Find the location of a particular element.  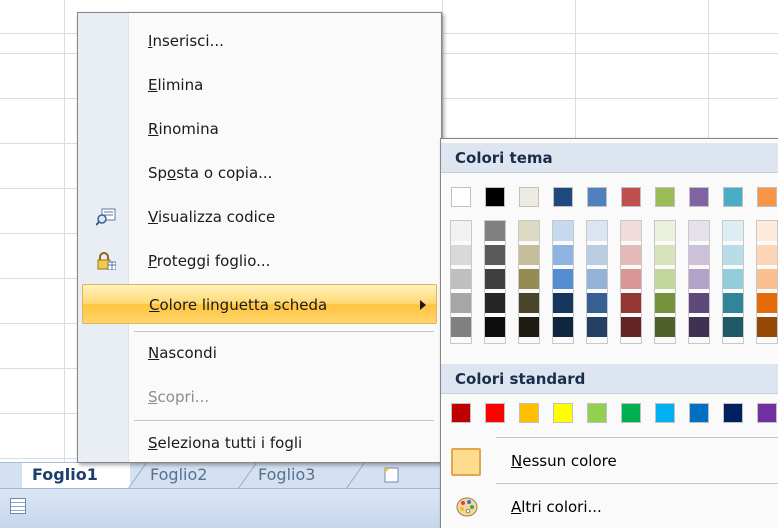

menu-item-hide: Nascondi is located at coordinates (259, 353).